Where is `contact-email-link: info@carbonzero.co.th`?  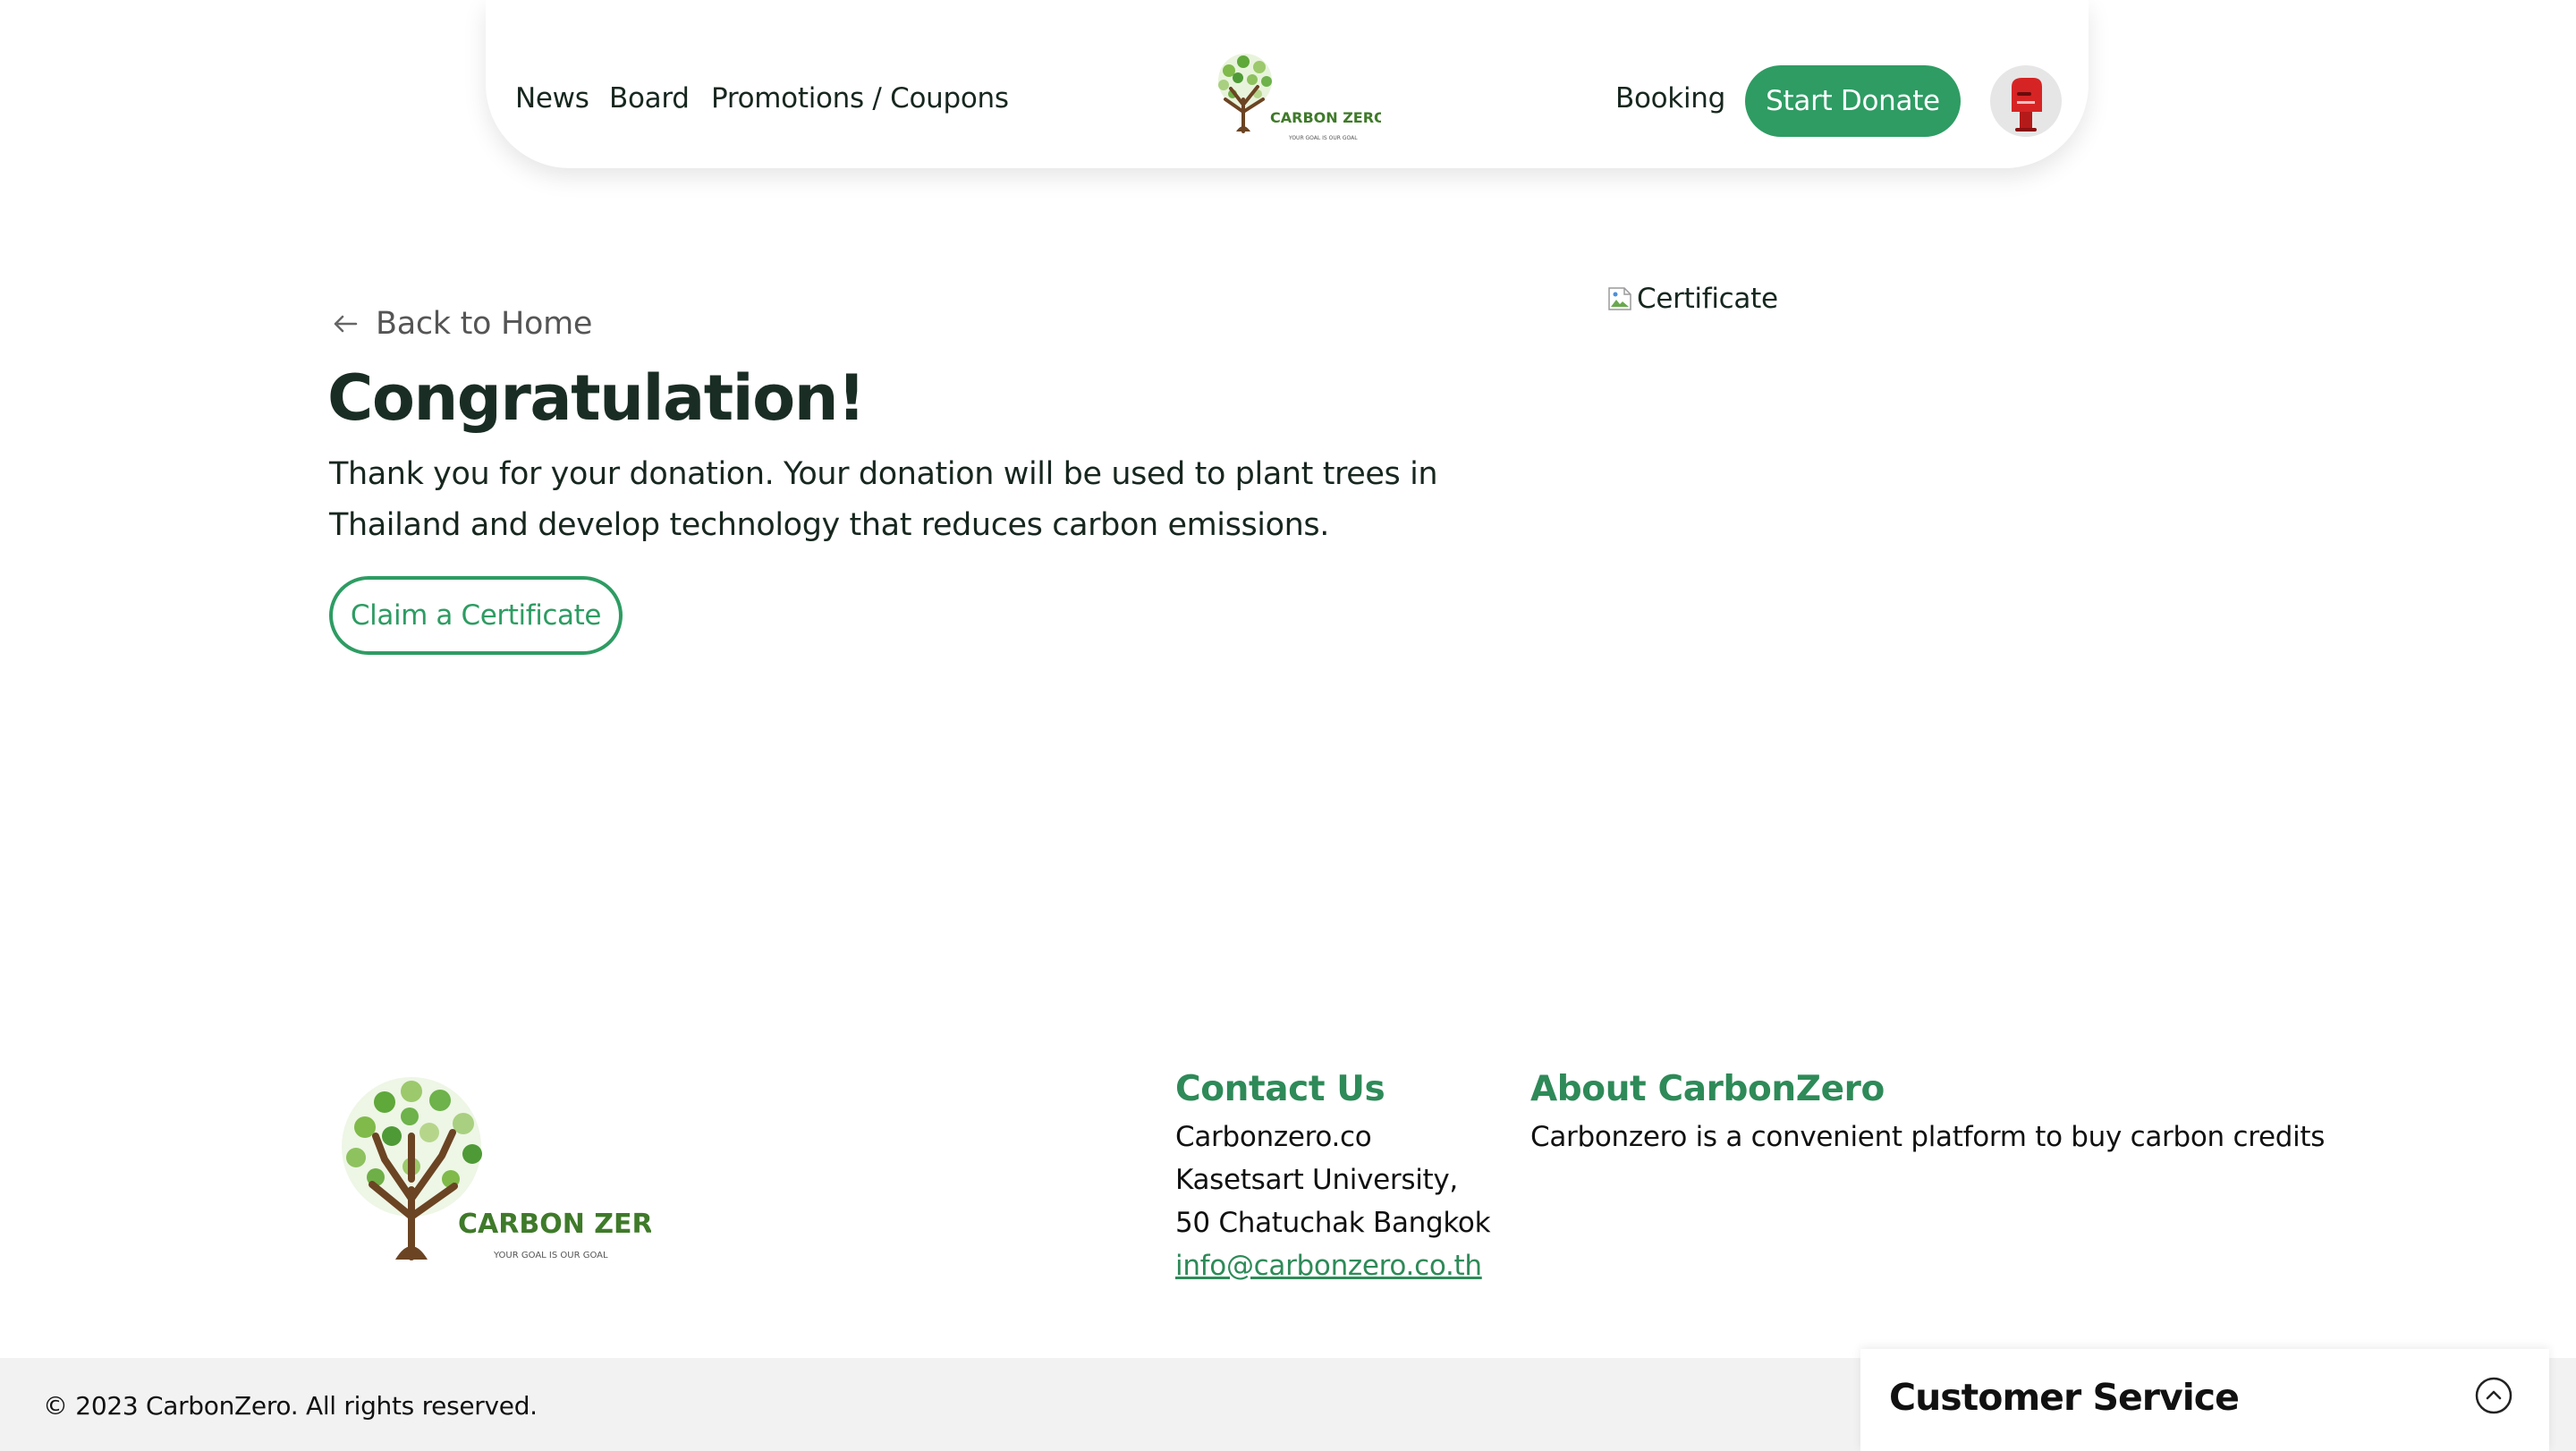 contact-email-link: info@carbonzero.co.th is located at coordinates (1328, 1266).